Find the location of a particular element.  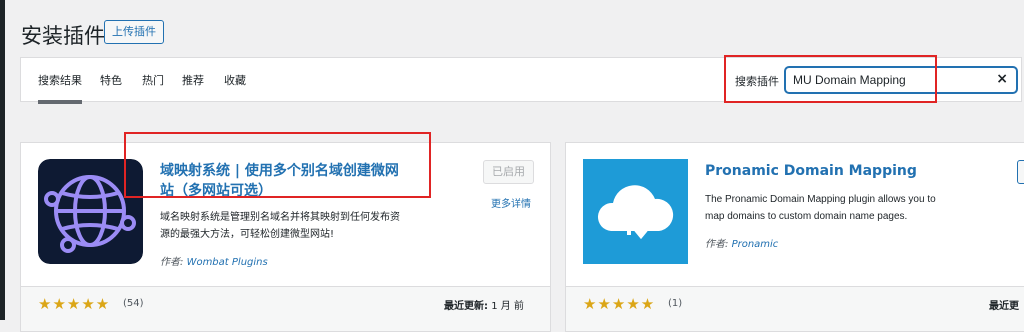

description-line: 域名映射系统是管理别名域名并将其映射到任何发布资 is located at coordinates (280, 217).